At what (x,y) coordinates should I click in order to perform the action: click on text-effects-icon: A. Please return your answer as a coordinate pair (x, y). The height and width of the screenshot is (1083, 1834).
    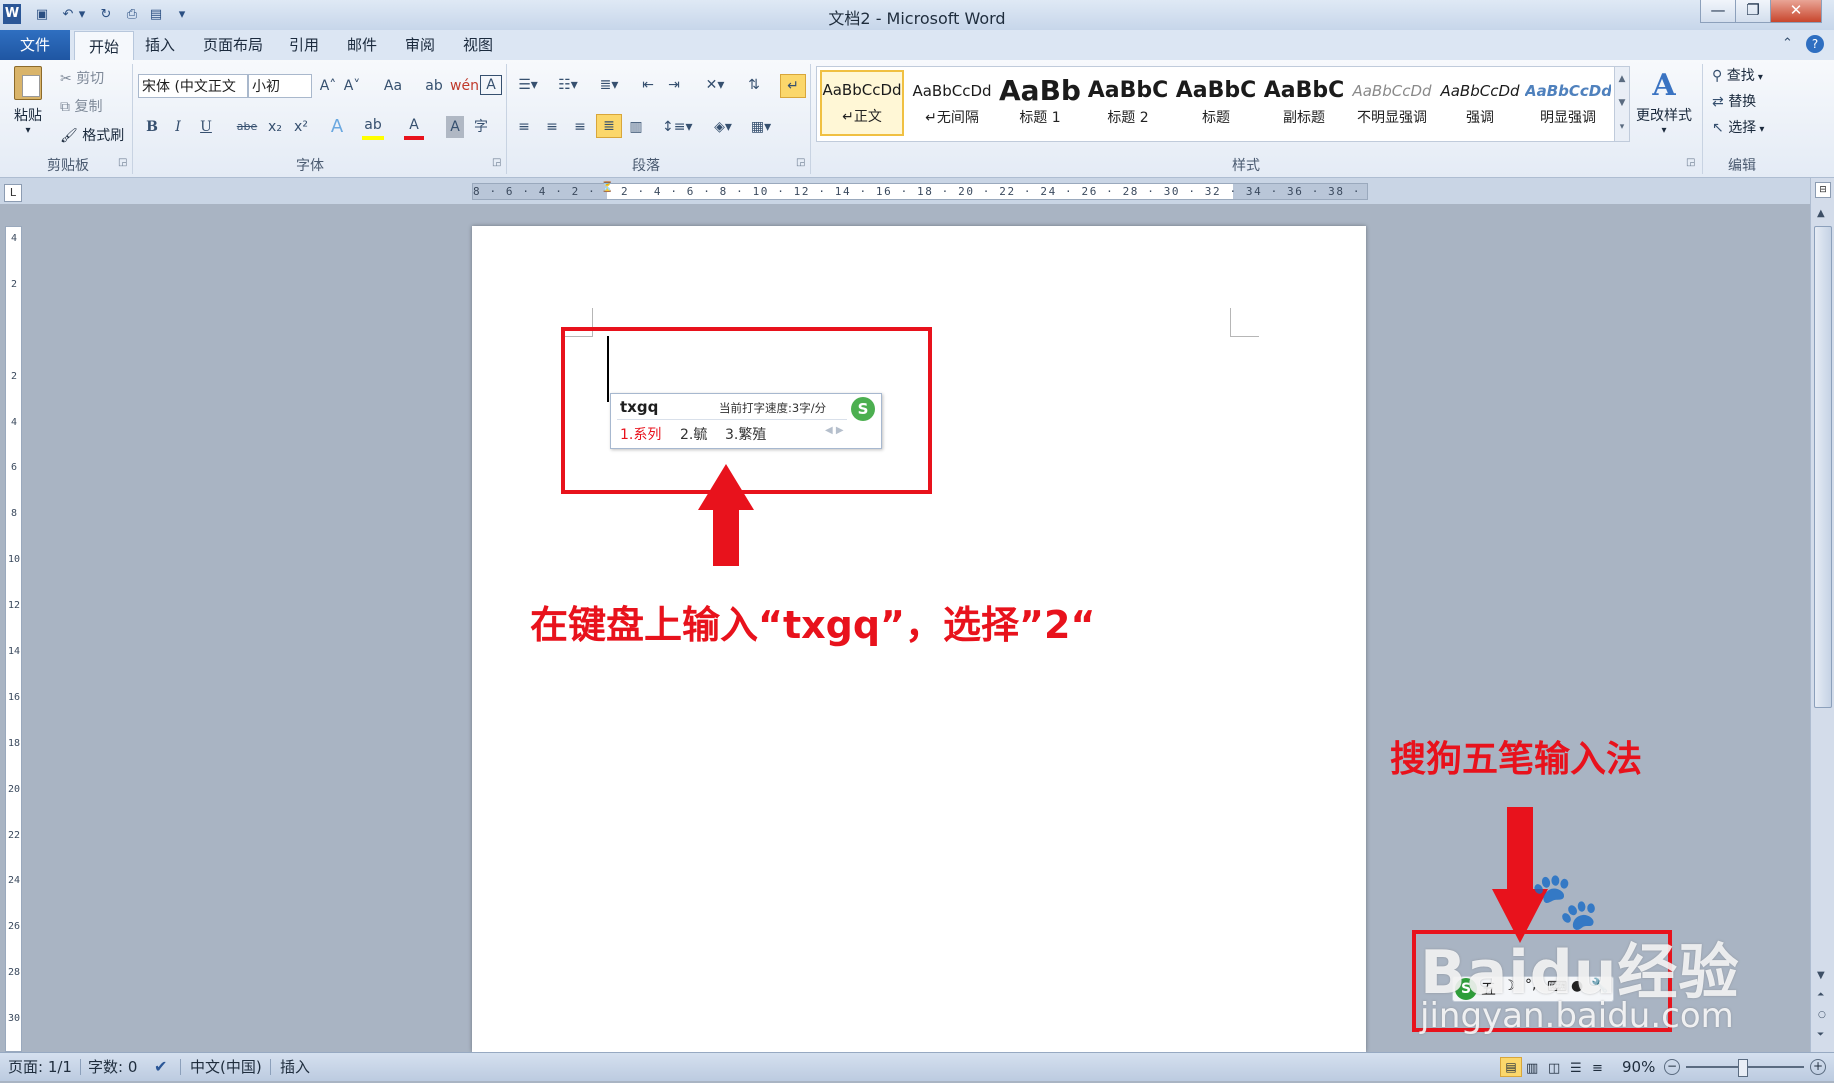
    Looking at the image, I should click on (337, 127).